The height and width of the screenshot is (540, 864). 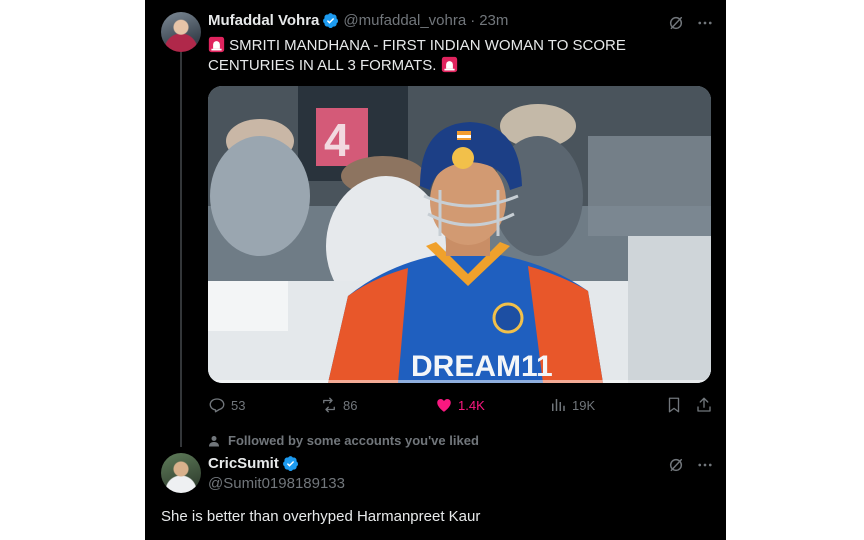 What do you see at coordinates (181, 32) in the screenshot?
I see `author-avatar` at bounding box center [181, 32].